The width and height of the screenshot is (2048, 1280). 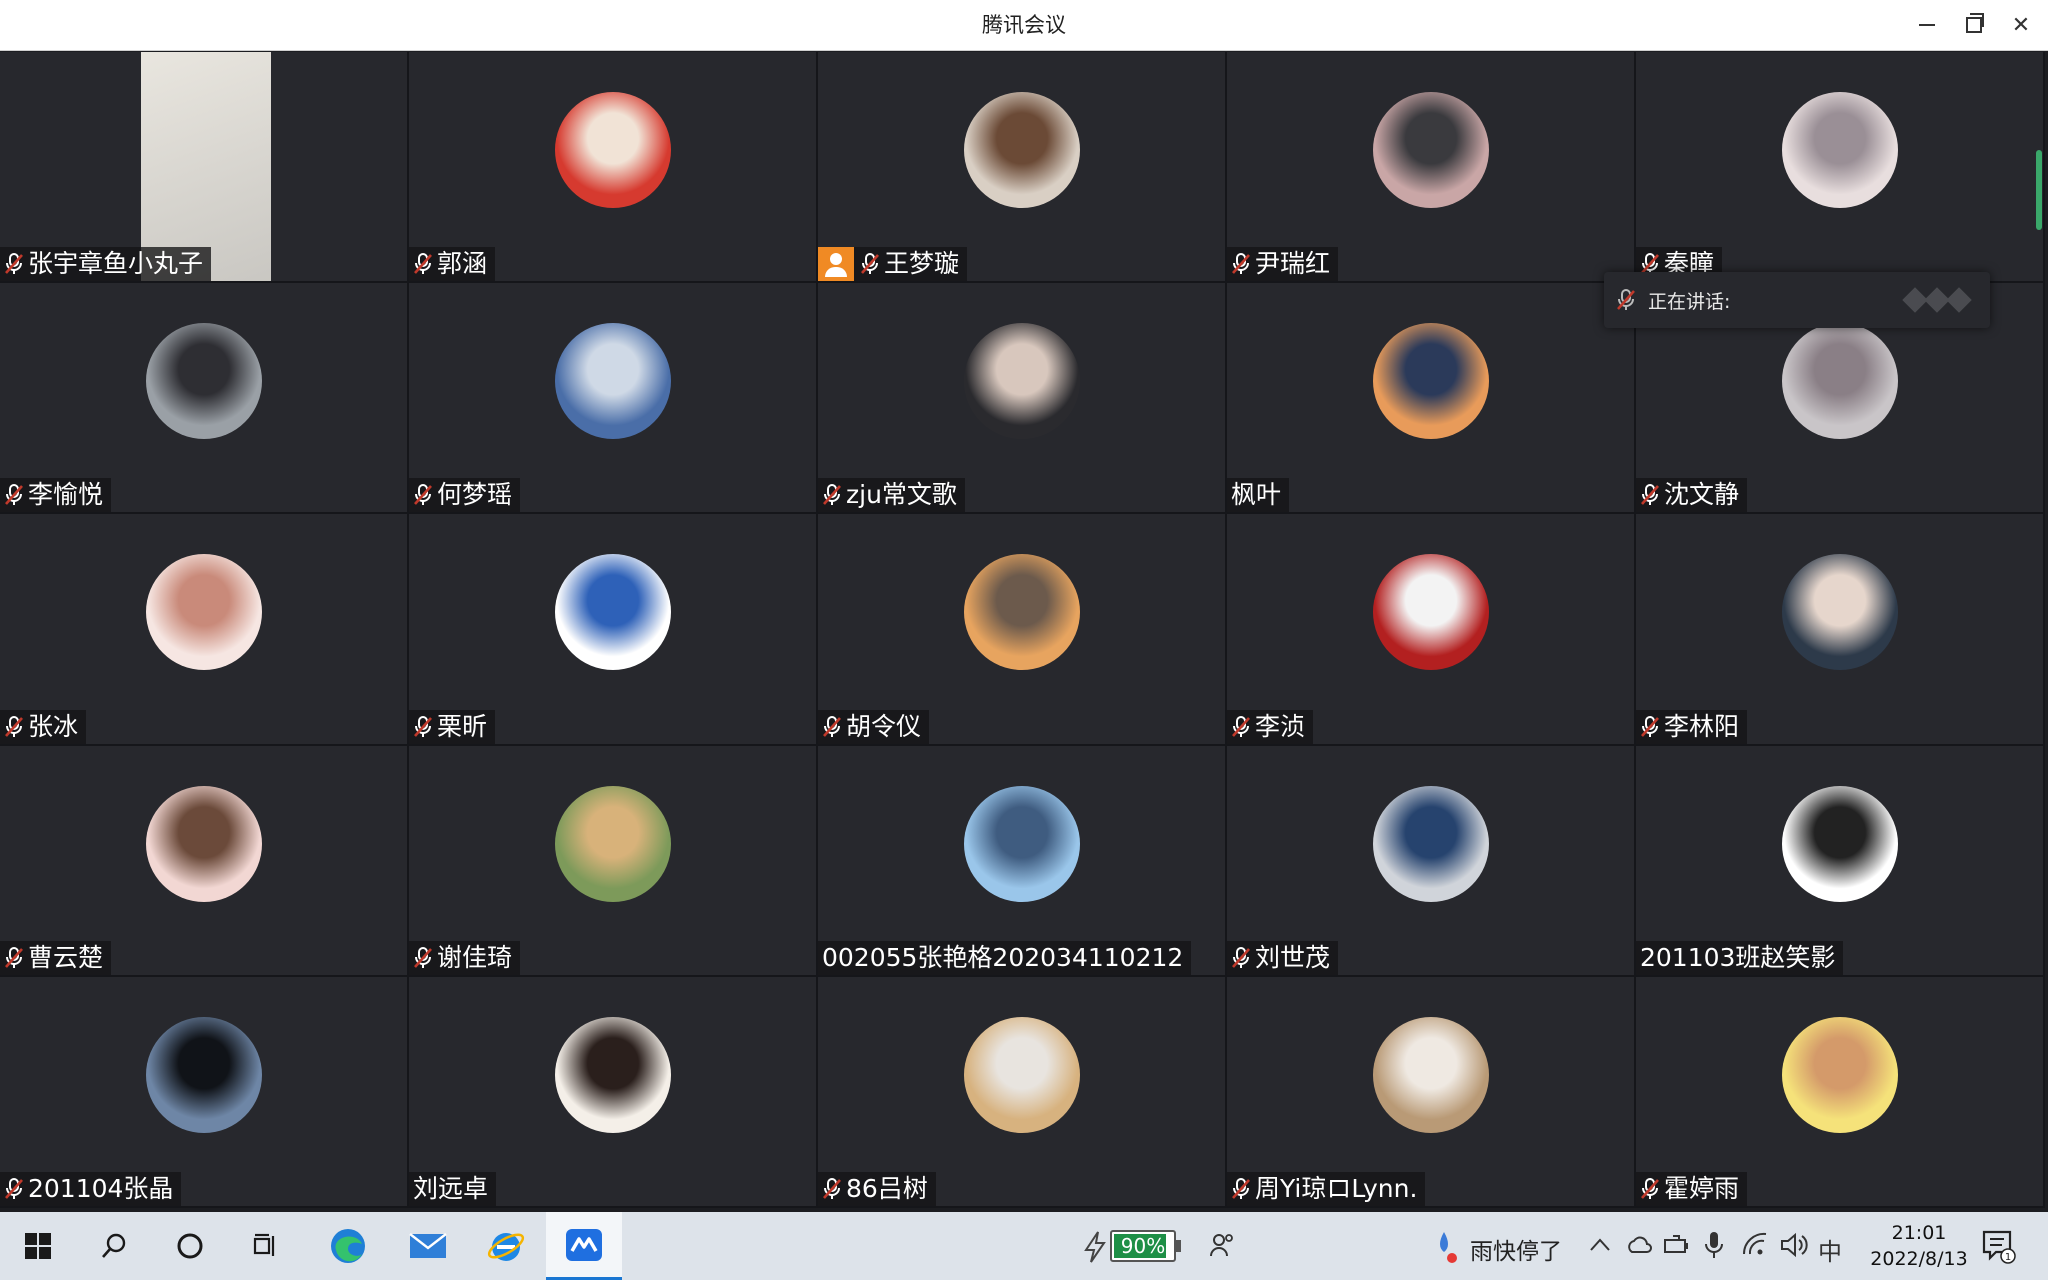 I want to click on speaking-indicator-icon, so click(x=1937, y=300).